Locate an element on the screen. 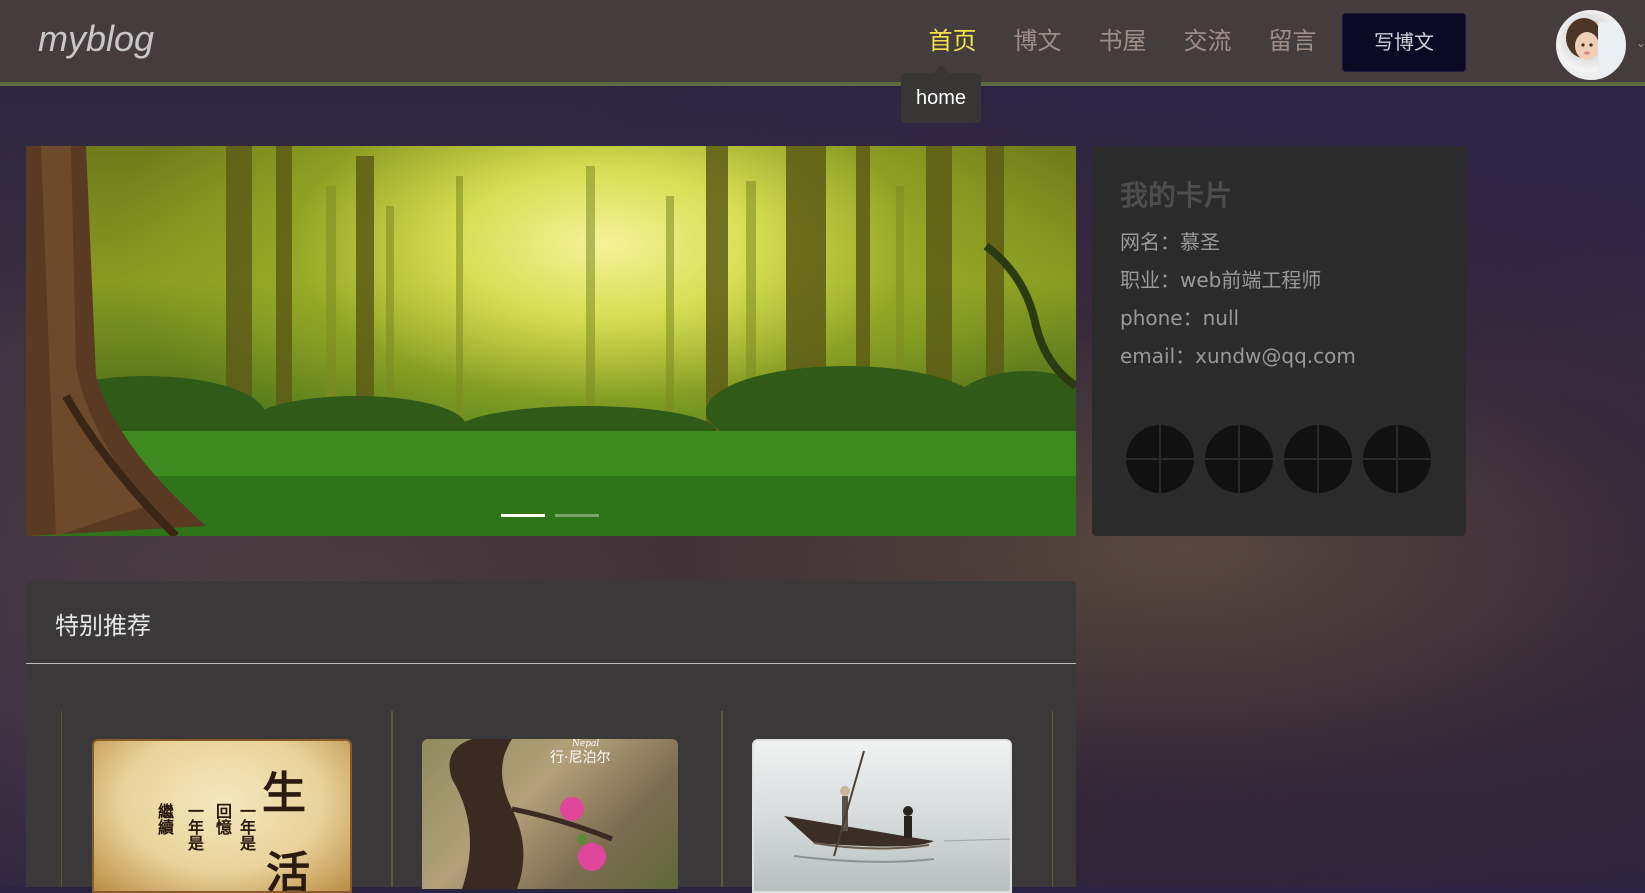  site-logo: myblog is located at coordinates (96, 39).